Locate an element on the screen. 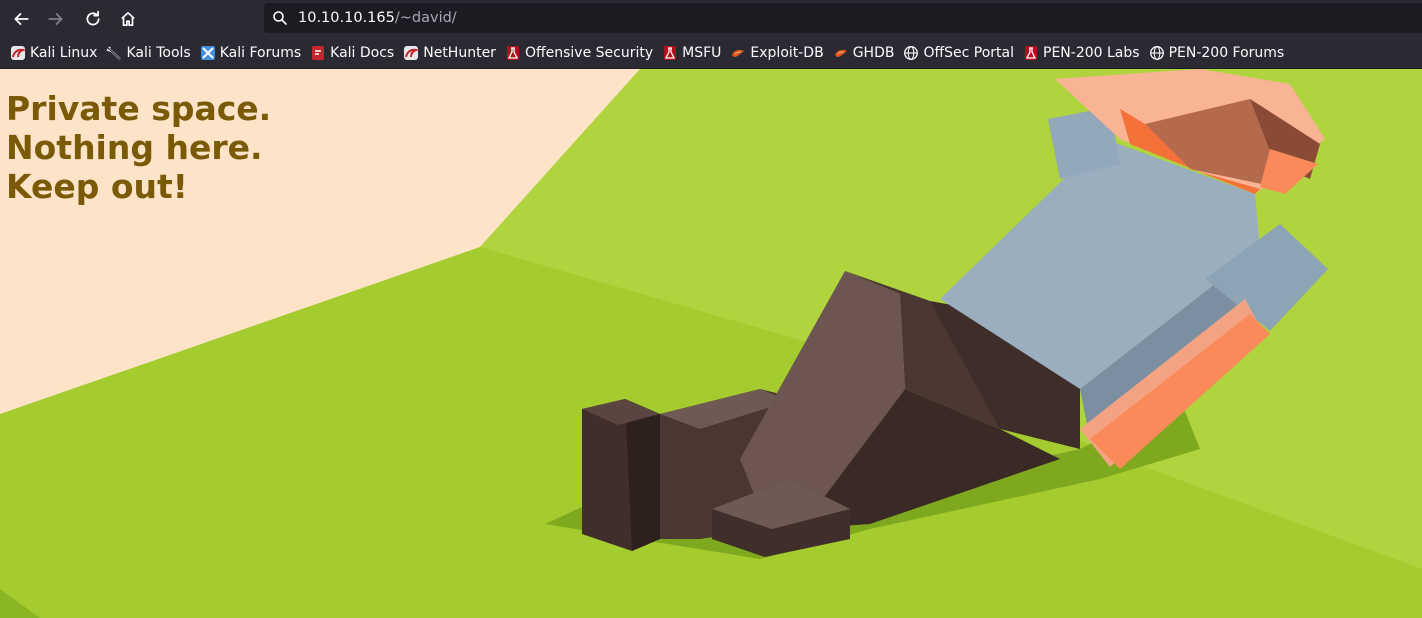 The height and width of the screenshot is (618, 1422). bookmark-nethunter: NetHunter is located at coordinates (449, 53).